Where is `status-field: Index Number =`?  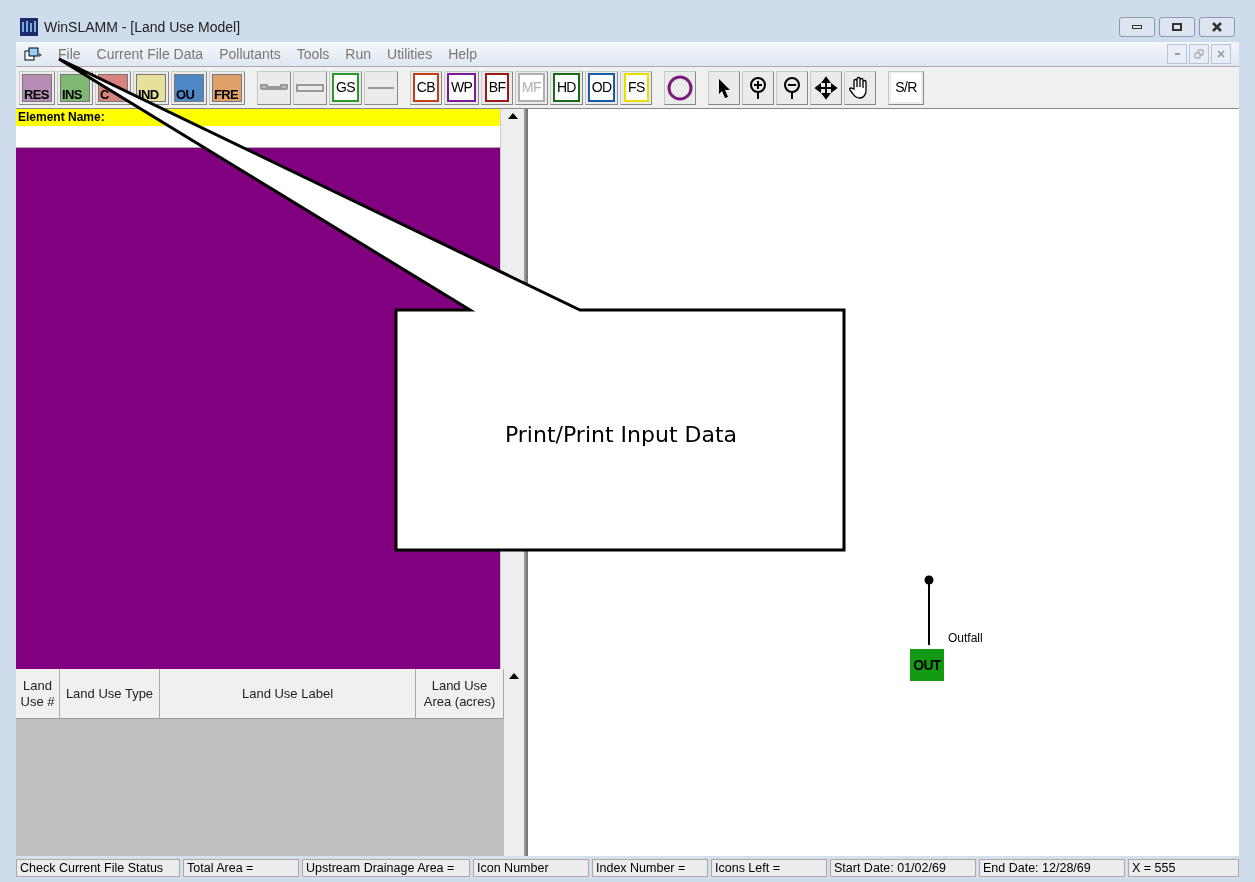
status-field: Index Number = is located at coordinates (650, 868).